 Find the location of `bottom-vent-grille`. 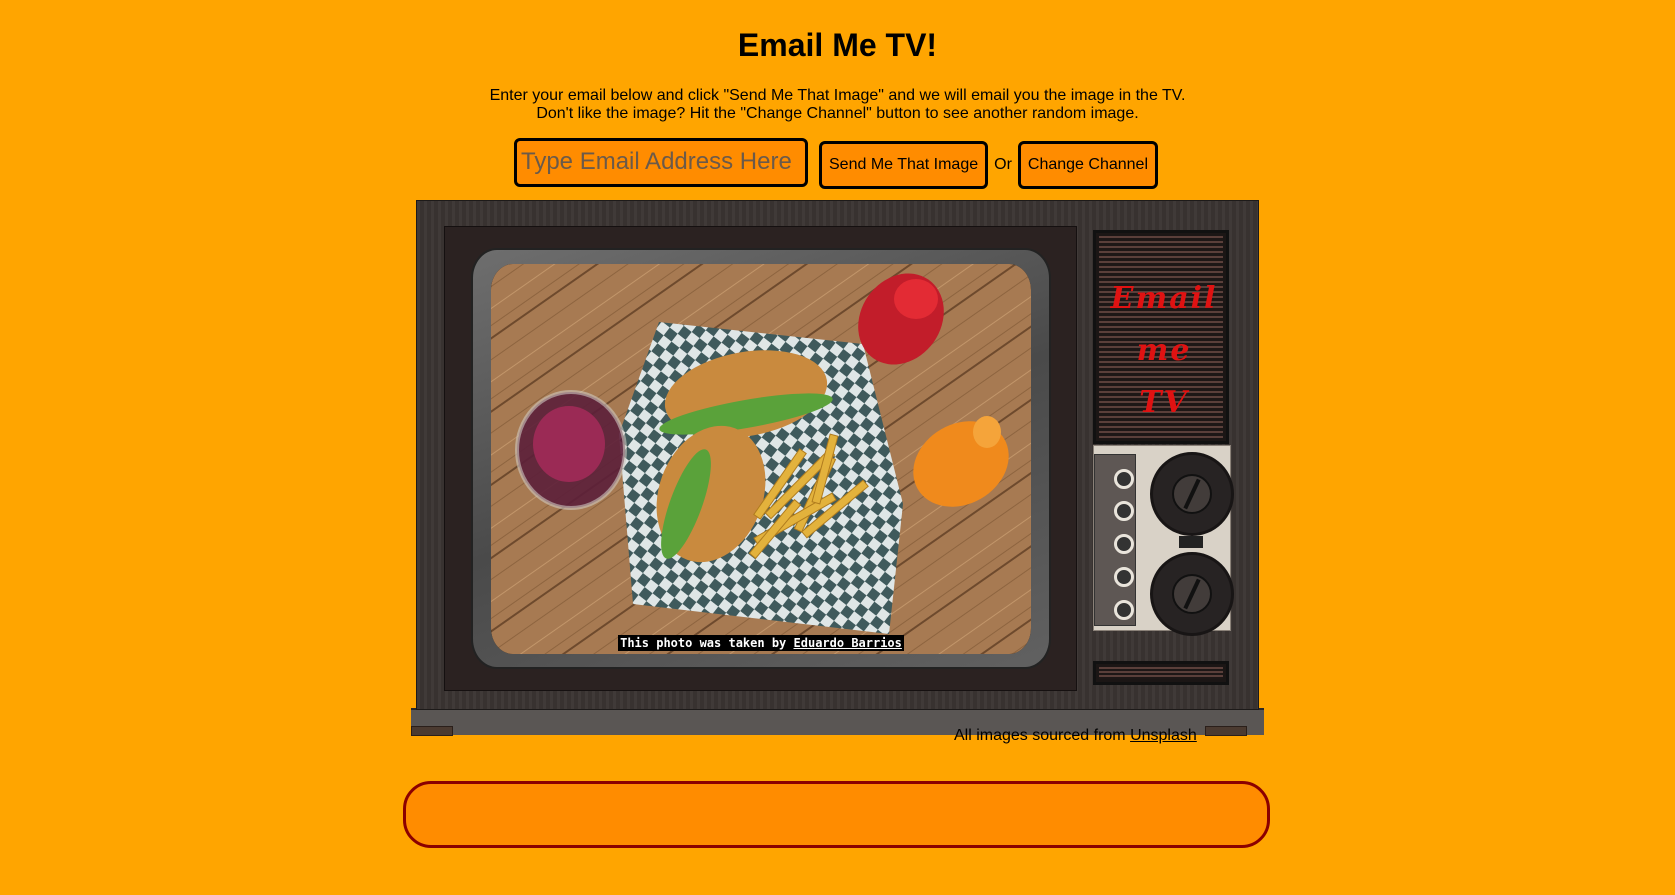

bottom-vent-grille is located at coordinates (1161, 673).